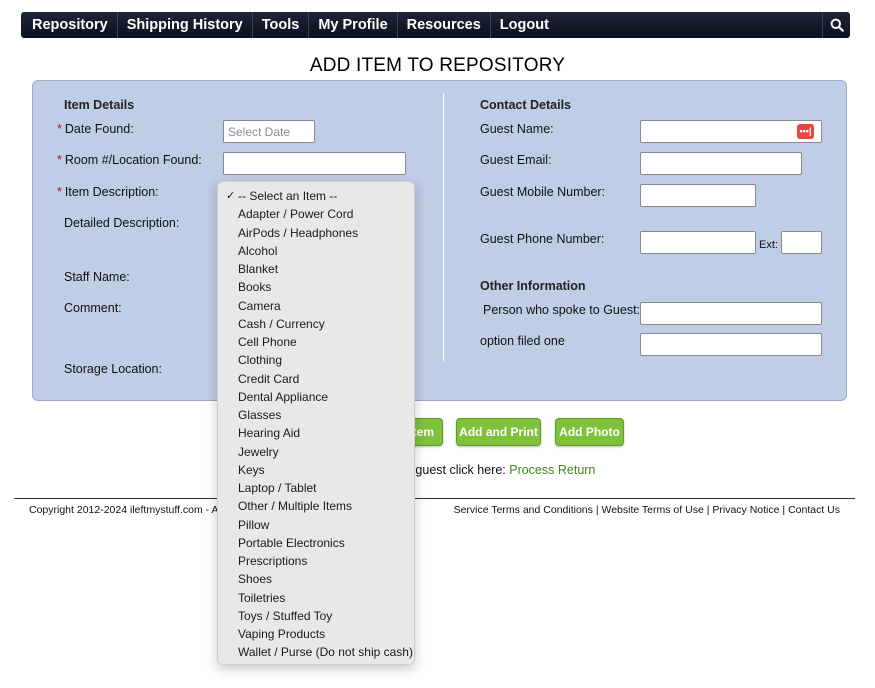  What do you see at coordinates (325, 652) in the screenshot?
I see `dropdown-option-label: Wallet / Purse (Do not ship cash)` at bounding box center [325, 652].